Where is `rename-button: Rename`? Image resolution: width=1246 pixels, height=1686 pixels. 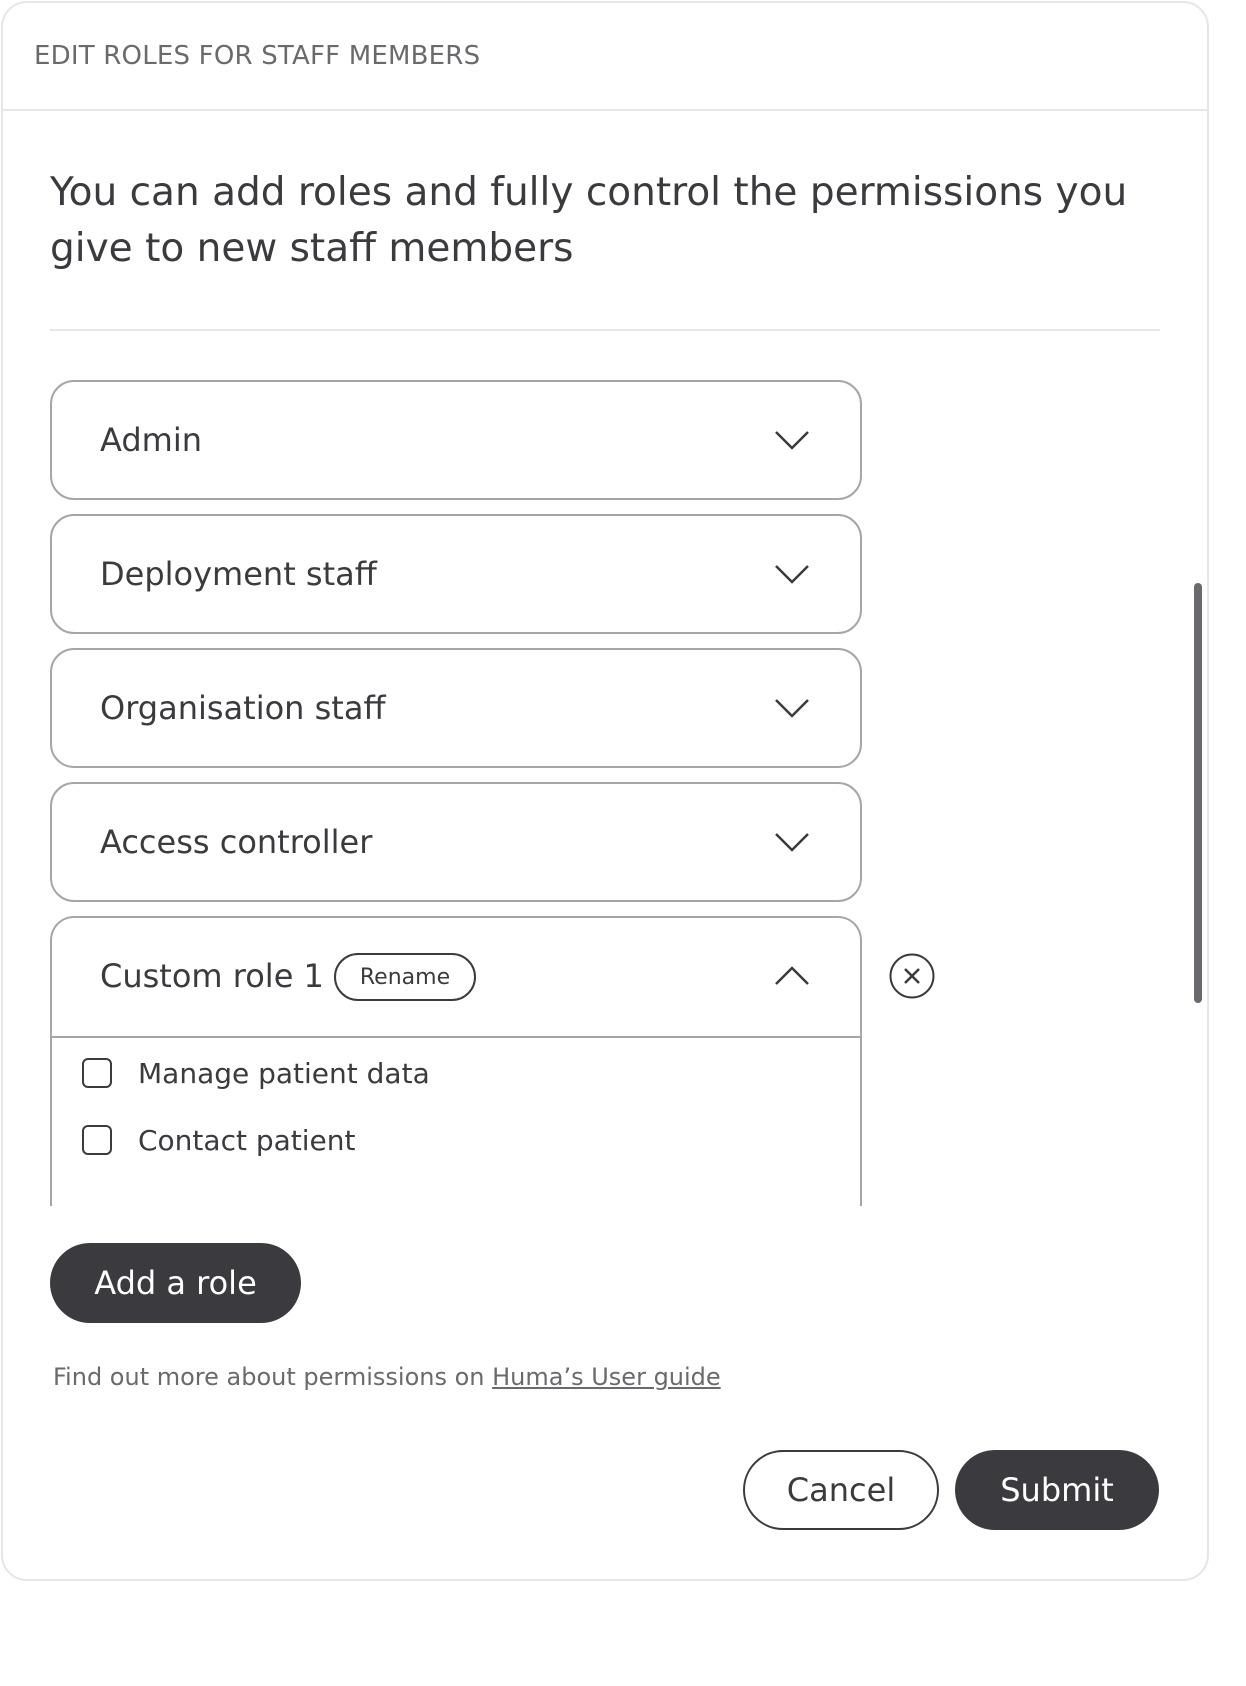 rename-button: Rename is located at coordinates (405, 977).